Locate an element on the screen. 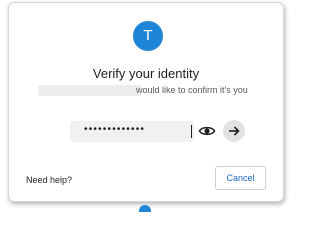 This screenshot has width=320, height=240. password-field: ••••••••••••• is located at coordinates (132, 131).